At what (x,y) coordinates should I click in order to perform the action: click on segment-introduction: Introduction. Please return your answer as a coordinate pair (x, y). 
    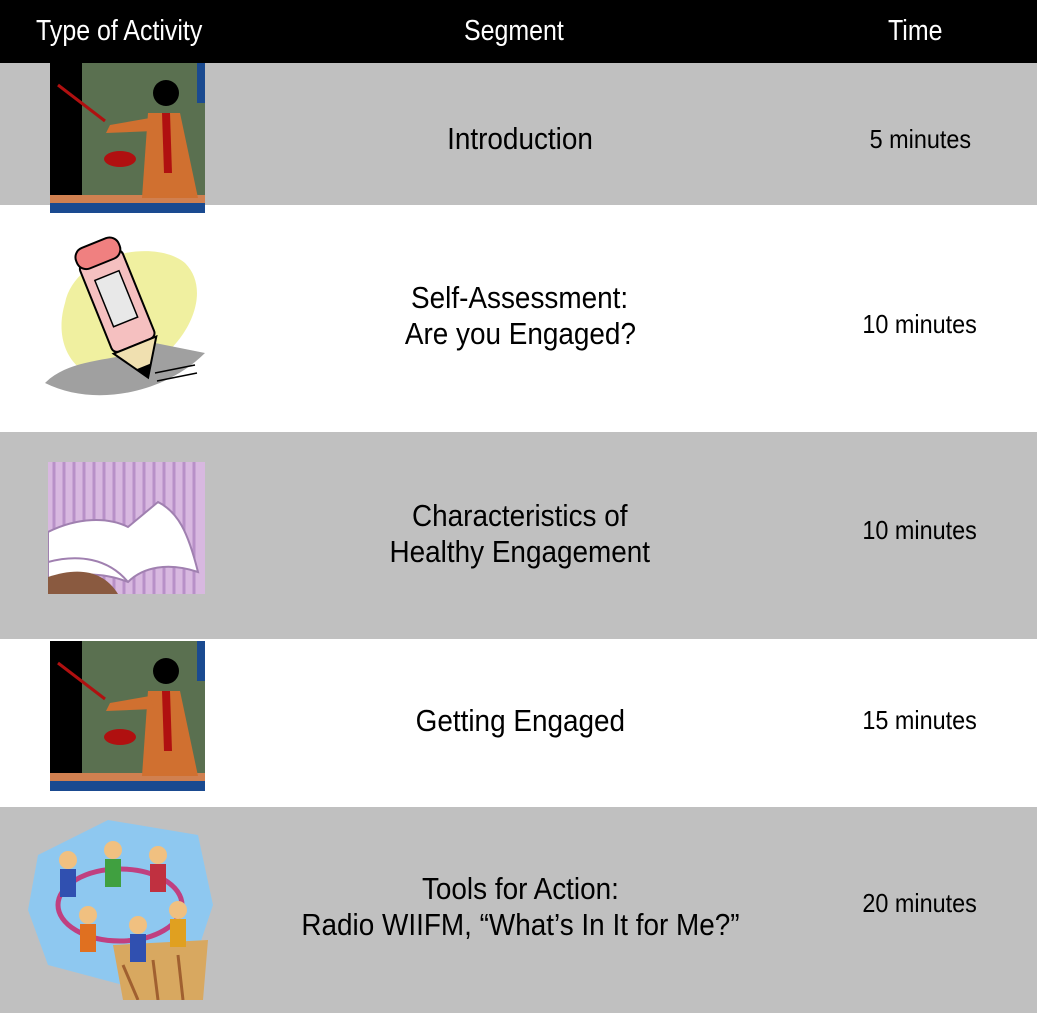
    Looking at the image, I should click on (520, 138).